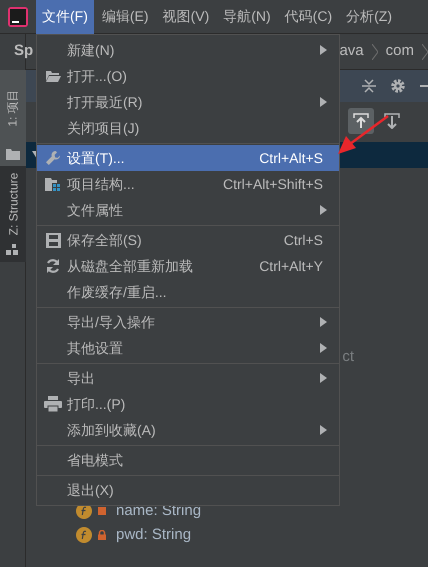 The width and height of the screenshot is (428, 567). I want to click on menu-item: 项目结构... Ctrl+Alt+Shift+S, so click(188, 184).